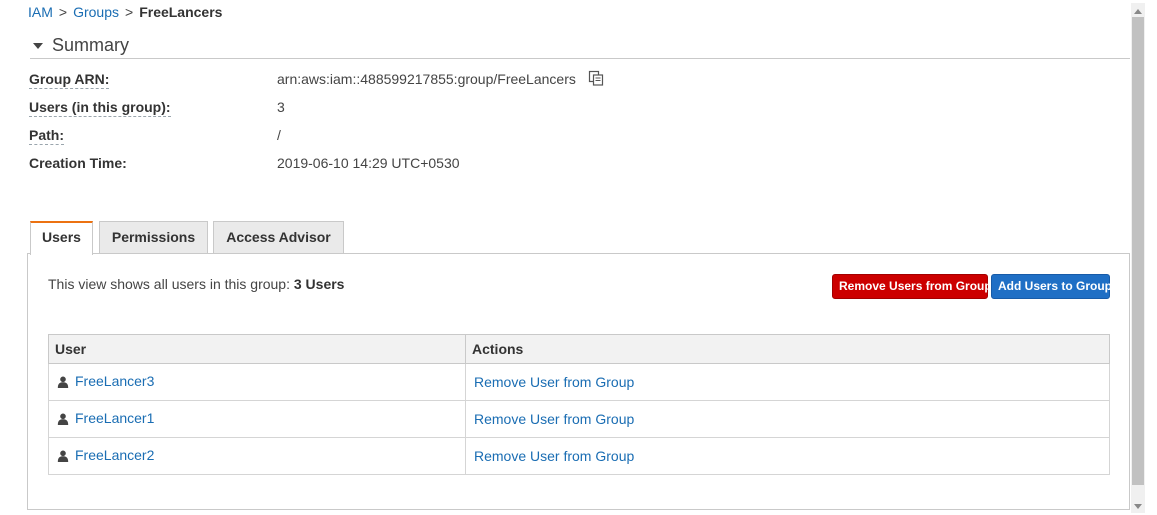 The image size is (1157, 515). What do you see at coordinates (257, 382) in the screenshot?
I see `user-cell: FreeLancer3` at bounding box center [257, 382].